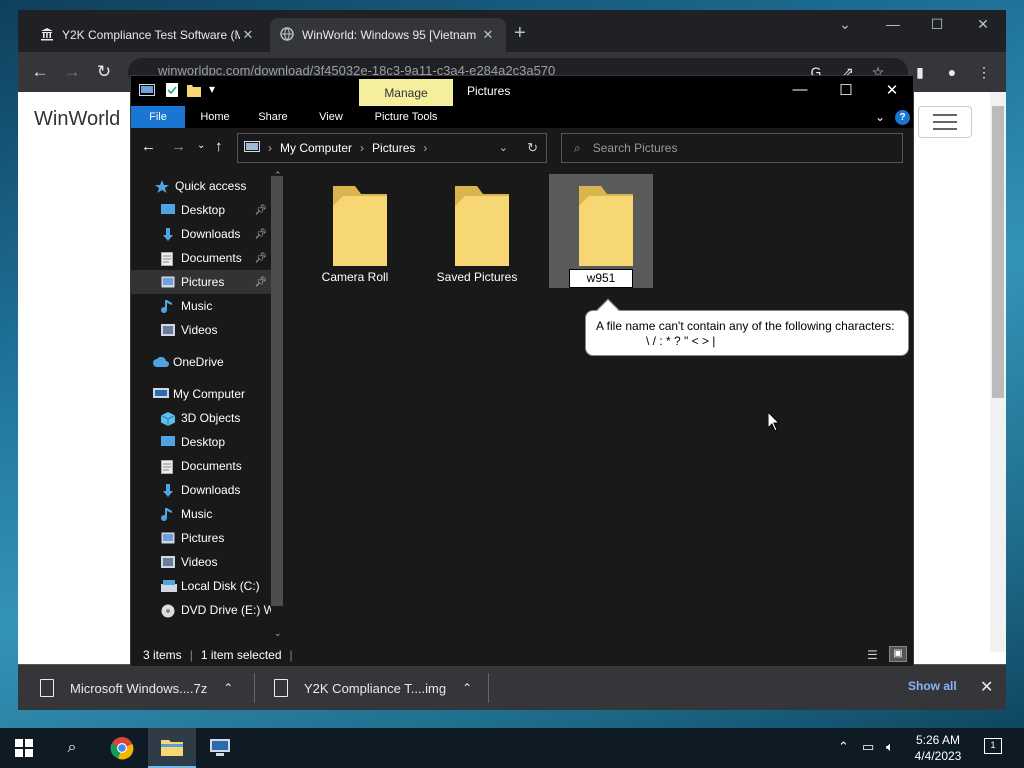 The image size is (1024, 768). Describe the element at coordinates (219, 146) in the screenshot. I see `up-icon: ↑` at that location.